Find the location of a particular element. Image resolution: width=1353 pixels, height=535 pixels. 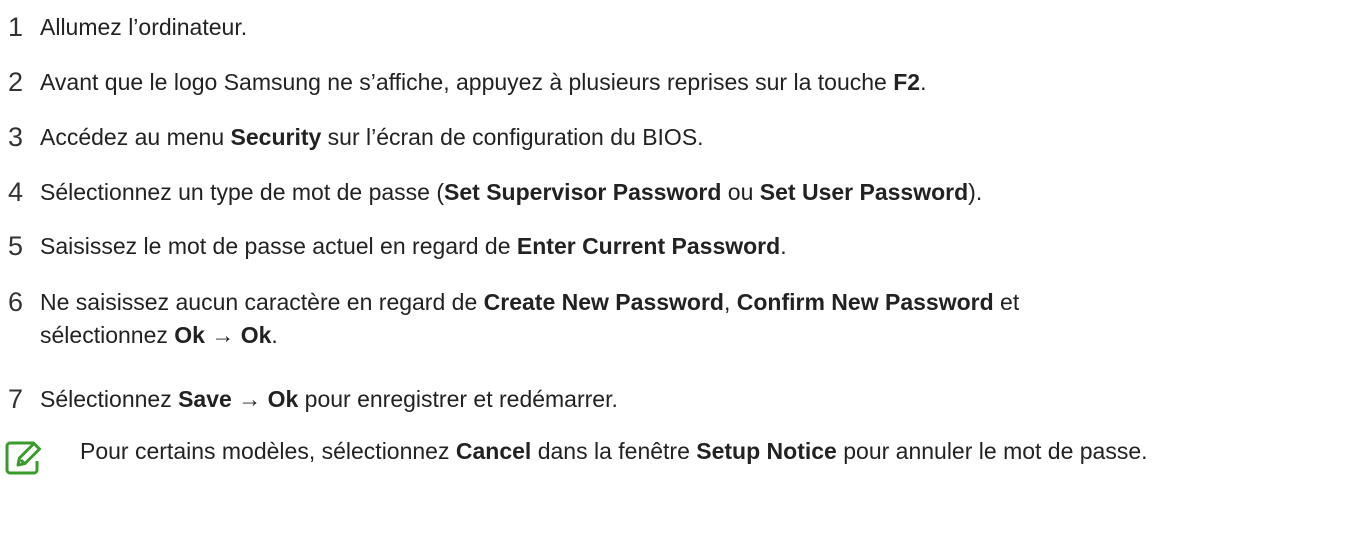

text-run: pour enregistrer et redémarrer. is located at coordinates (458, 399).